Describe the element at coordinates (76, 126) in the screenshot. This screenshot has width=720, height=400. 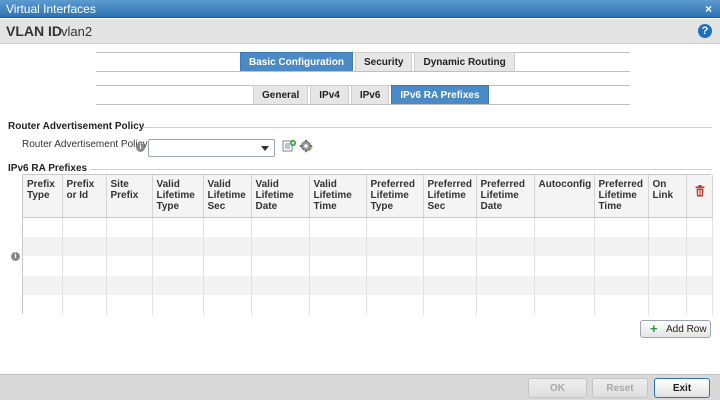
I see `router-advertisement-section-title: Router Advertisement Policy` at that location.